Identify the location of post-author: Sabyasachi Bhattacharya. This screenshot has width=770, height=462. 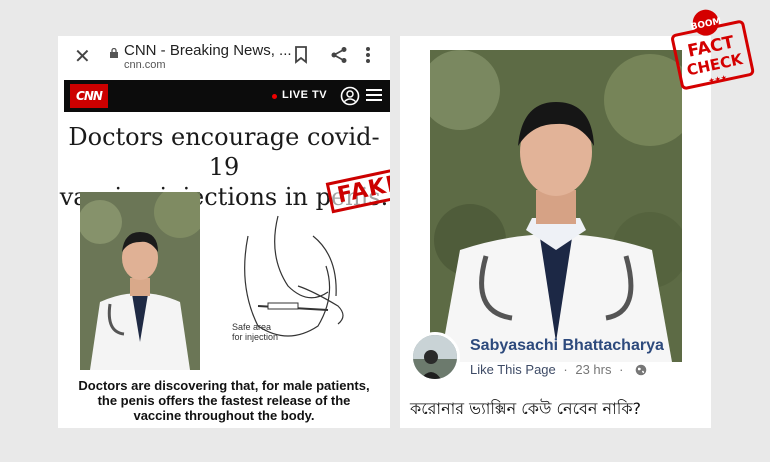
(567, 346).